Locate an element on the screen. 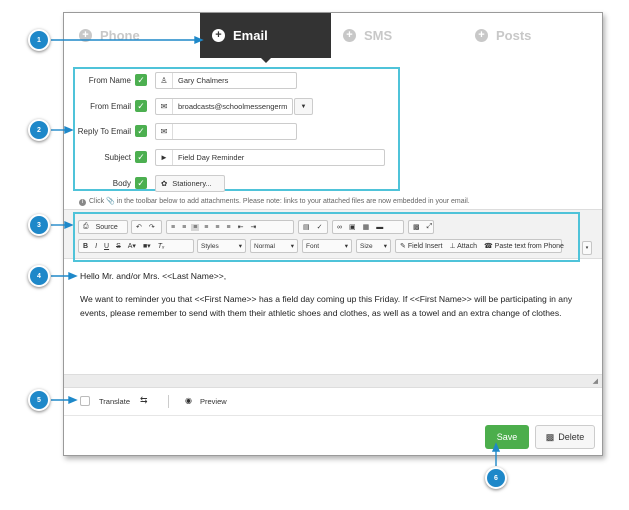 This screenshot has width=629, height=510. delete-button: ▩ Delete is located at coordinates (565, 437).